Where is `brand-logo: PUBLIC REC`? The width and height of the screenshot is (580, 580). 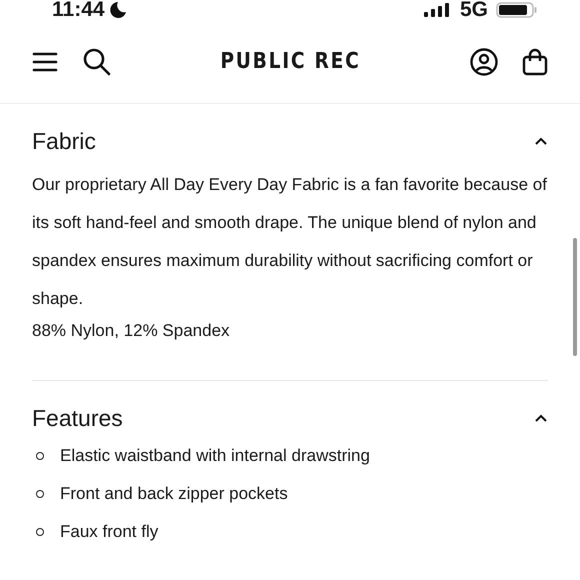
brand-logo: PUBLIC REC is located at coordinates (290, 61).